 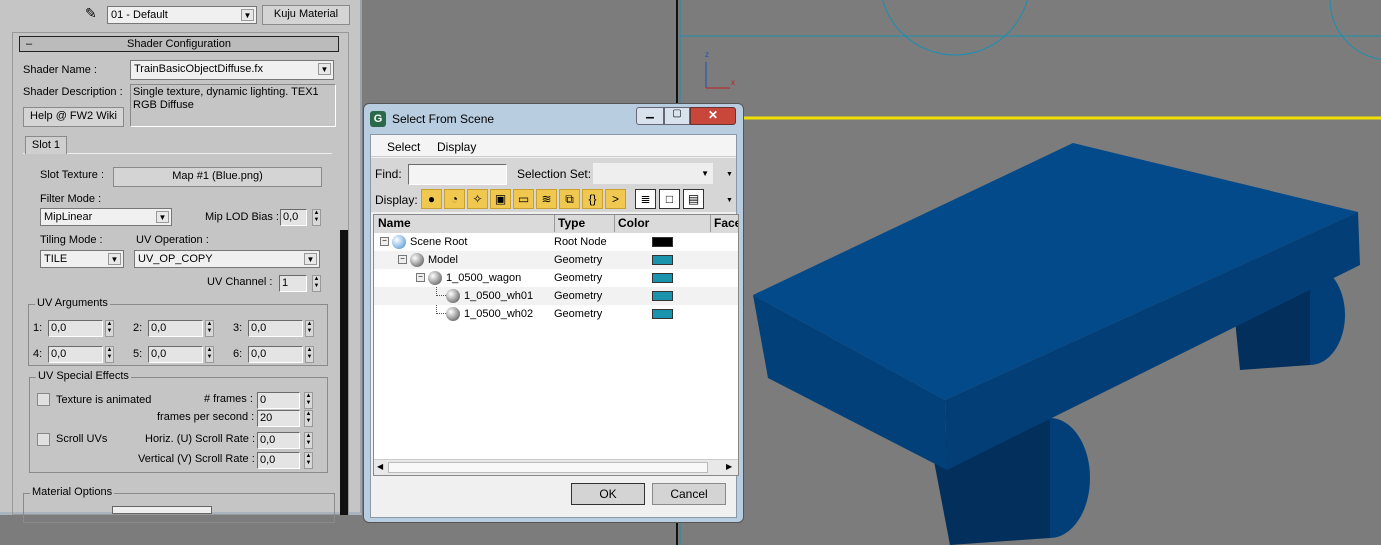 What do you see at coordinates (454, 199) in the screenshot?
I see `display-shapes-icon: ◔` at bounding box center [454, 199].